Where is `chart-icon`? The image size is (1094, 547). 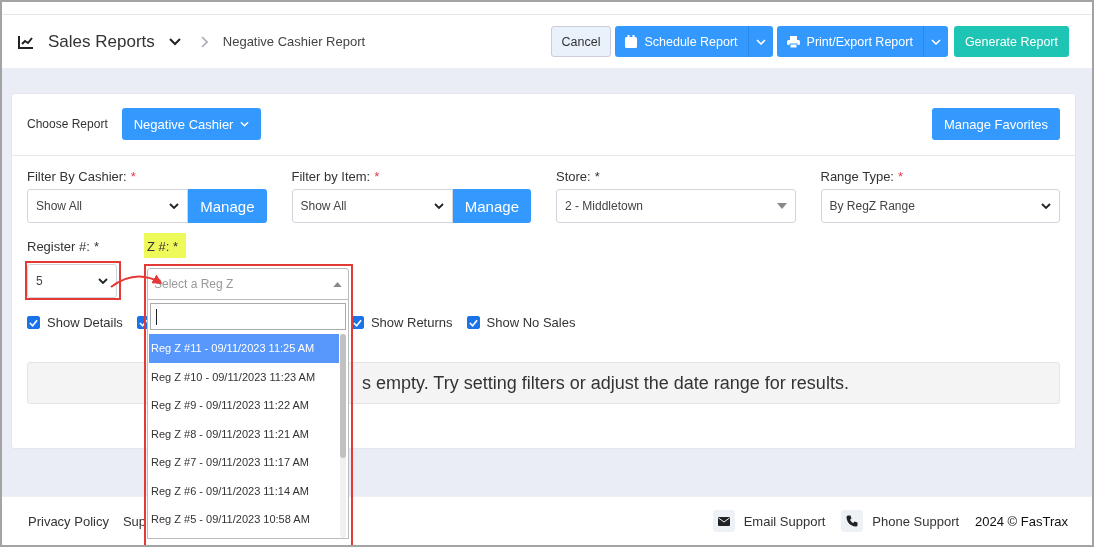 chart-icon is located at coordinates (26, 41).